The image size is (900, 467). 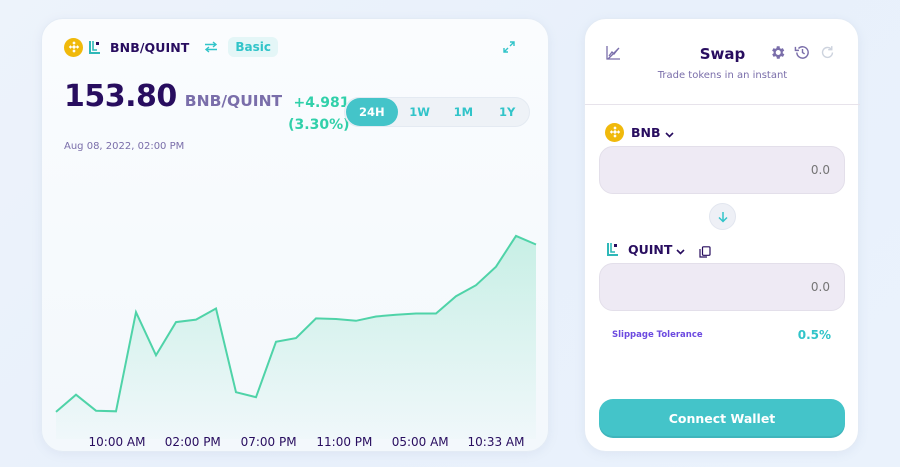 What do you see at coordinates (722, 62) in the screenshot?
I see `swap-header: Swap Trade tokens in an instant` at bounding box center [722, 62].